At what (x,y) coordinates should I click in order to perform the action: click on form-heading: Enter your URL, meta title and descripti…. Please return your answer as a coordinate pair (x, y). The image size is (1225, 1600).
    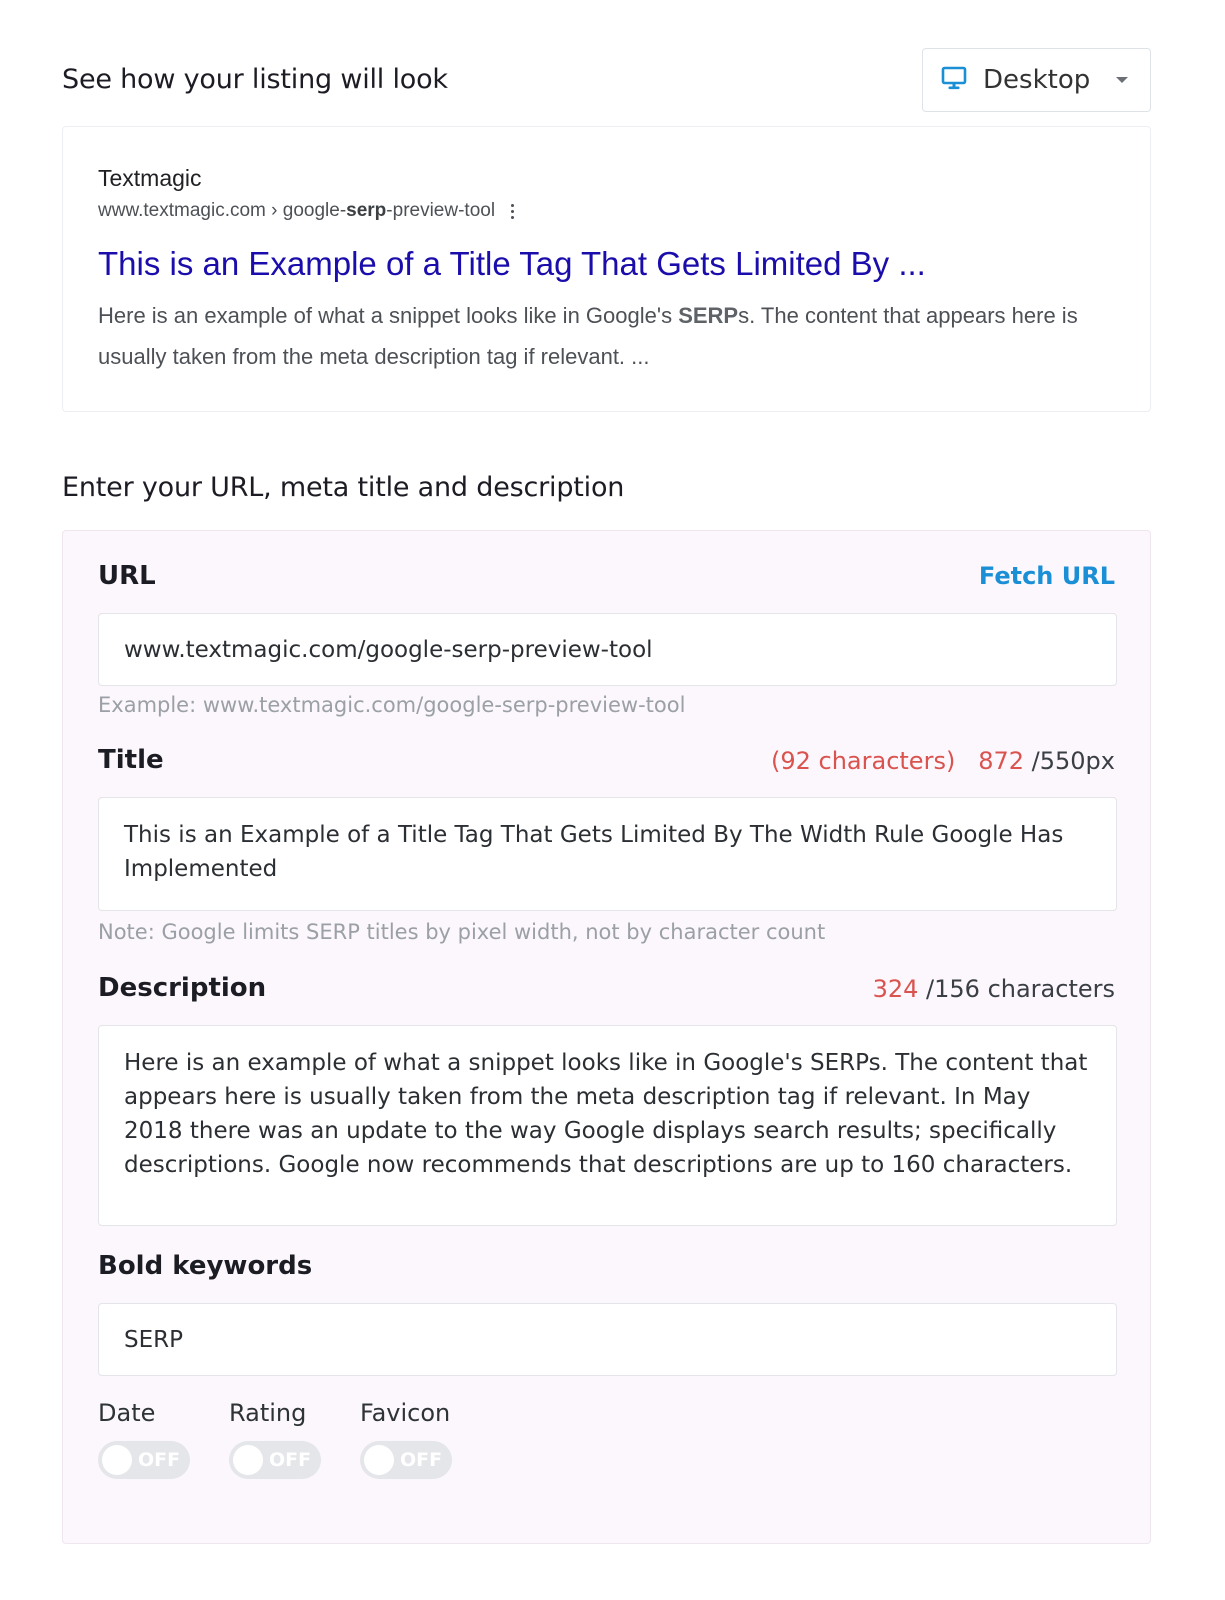
    Looking at the image, I should click on (343, 487).